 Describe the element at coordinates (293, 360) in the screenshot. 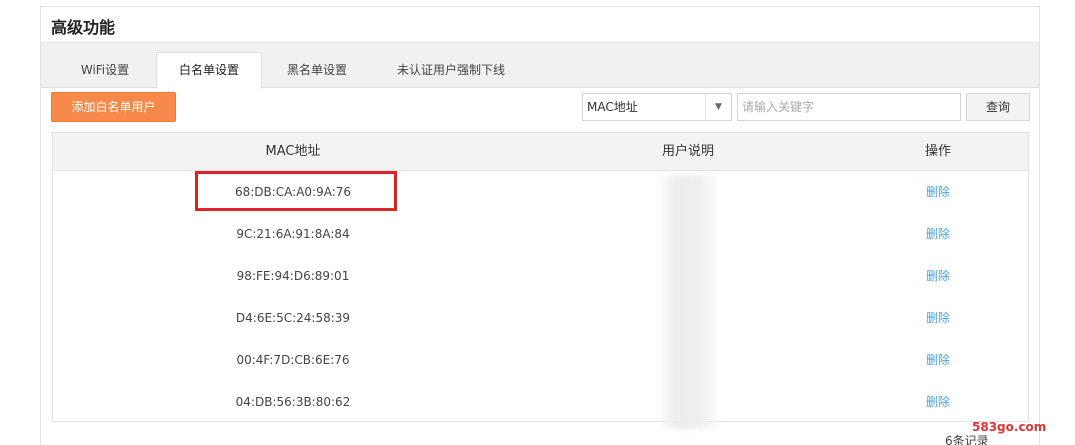

I see `mac-address-cell: 00:4F:7D:CB:6E:76` at that location.